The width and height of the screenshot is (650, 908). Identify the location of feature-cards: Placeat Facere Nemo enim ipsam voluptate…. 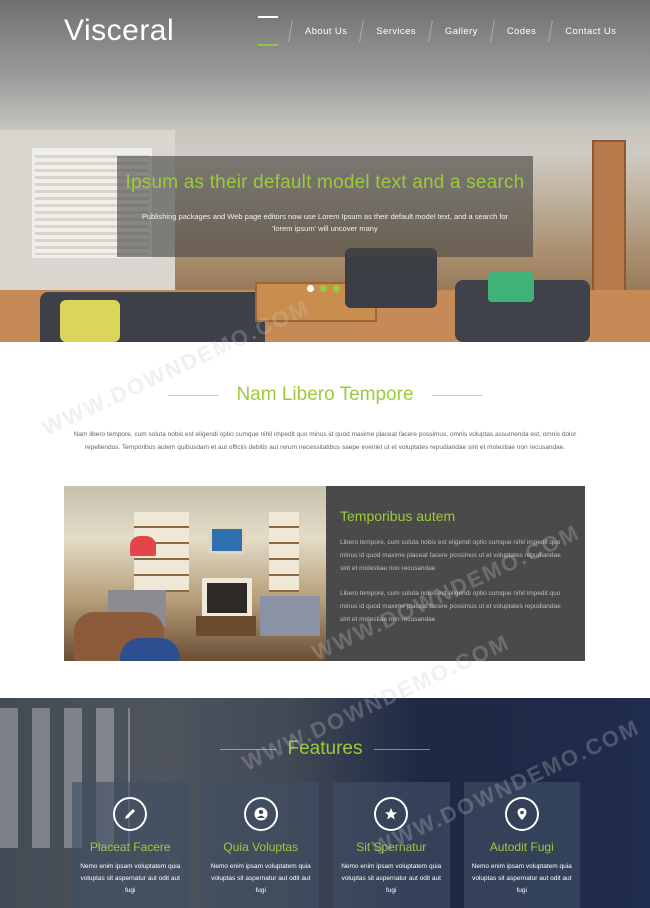
(326, 845).